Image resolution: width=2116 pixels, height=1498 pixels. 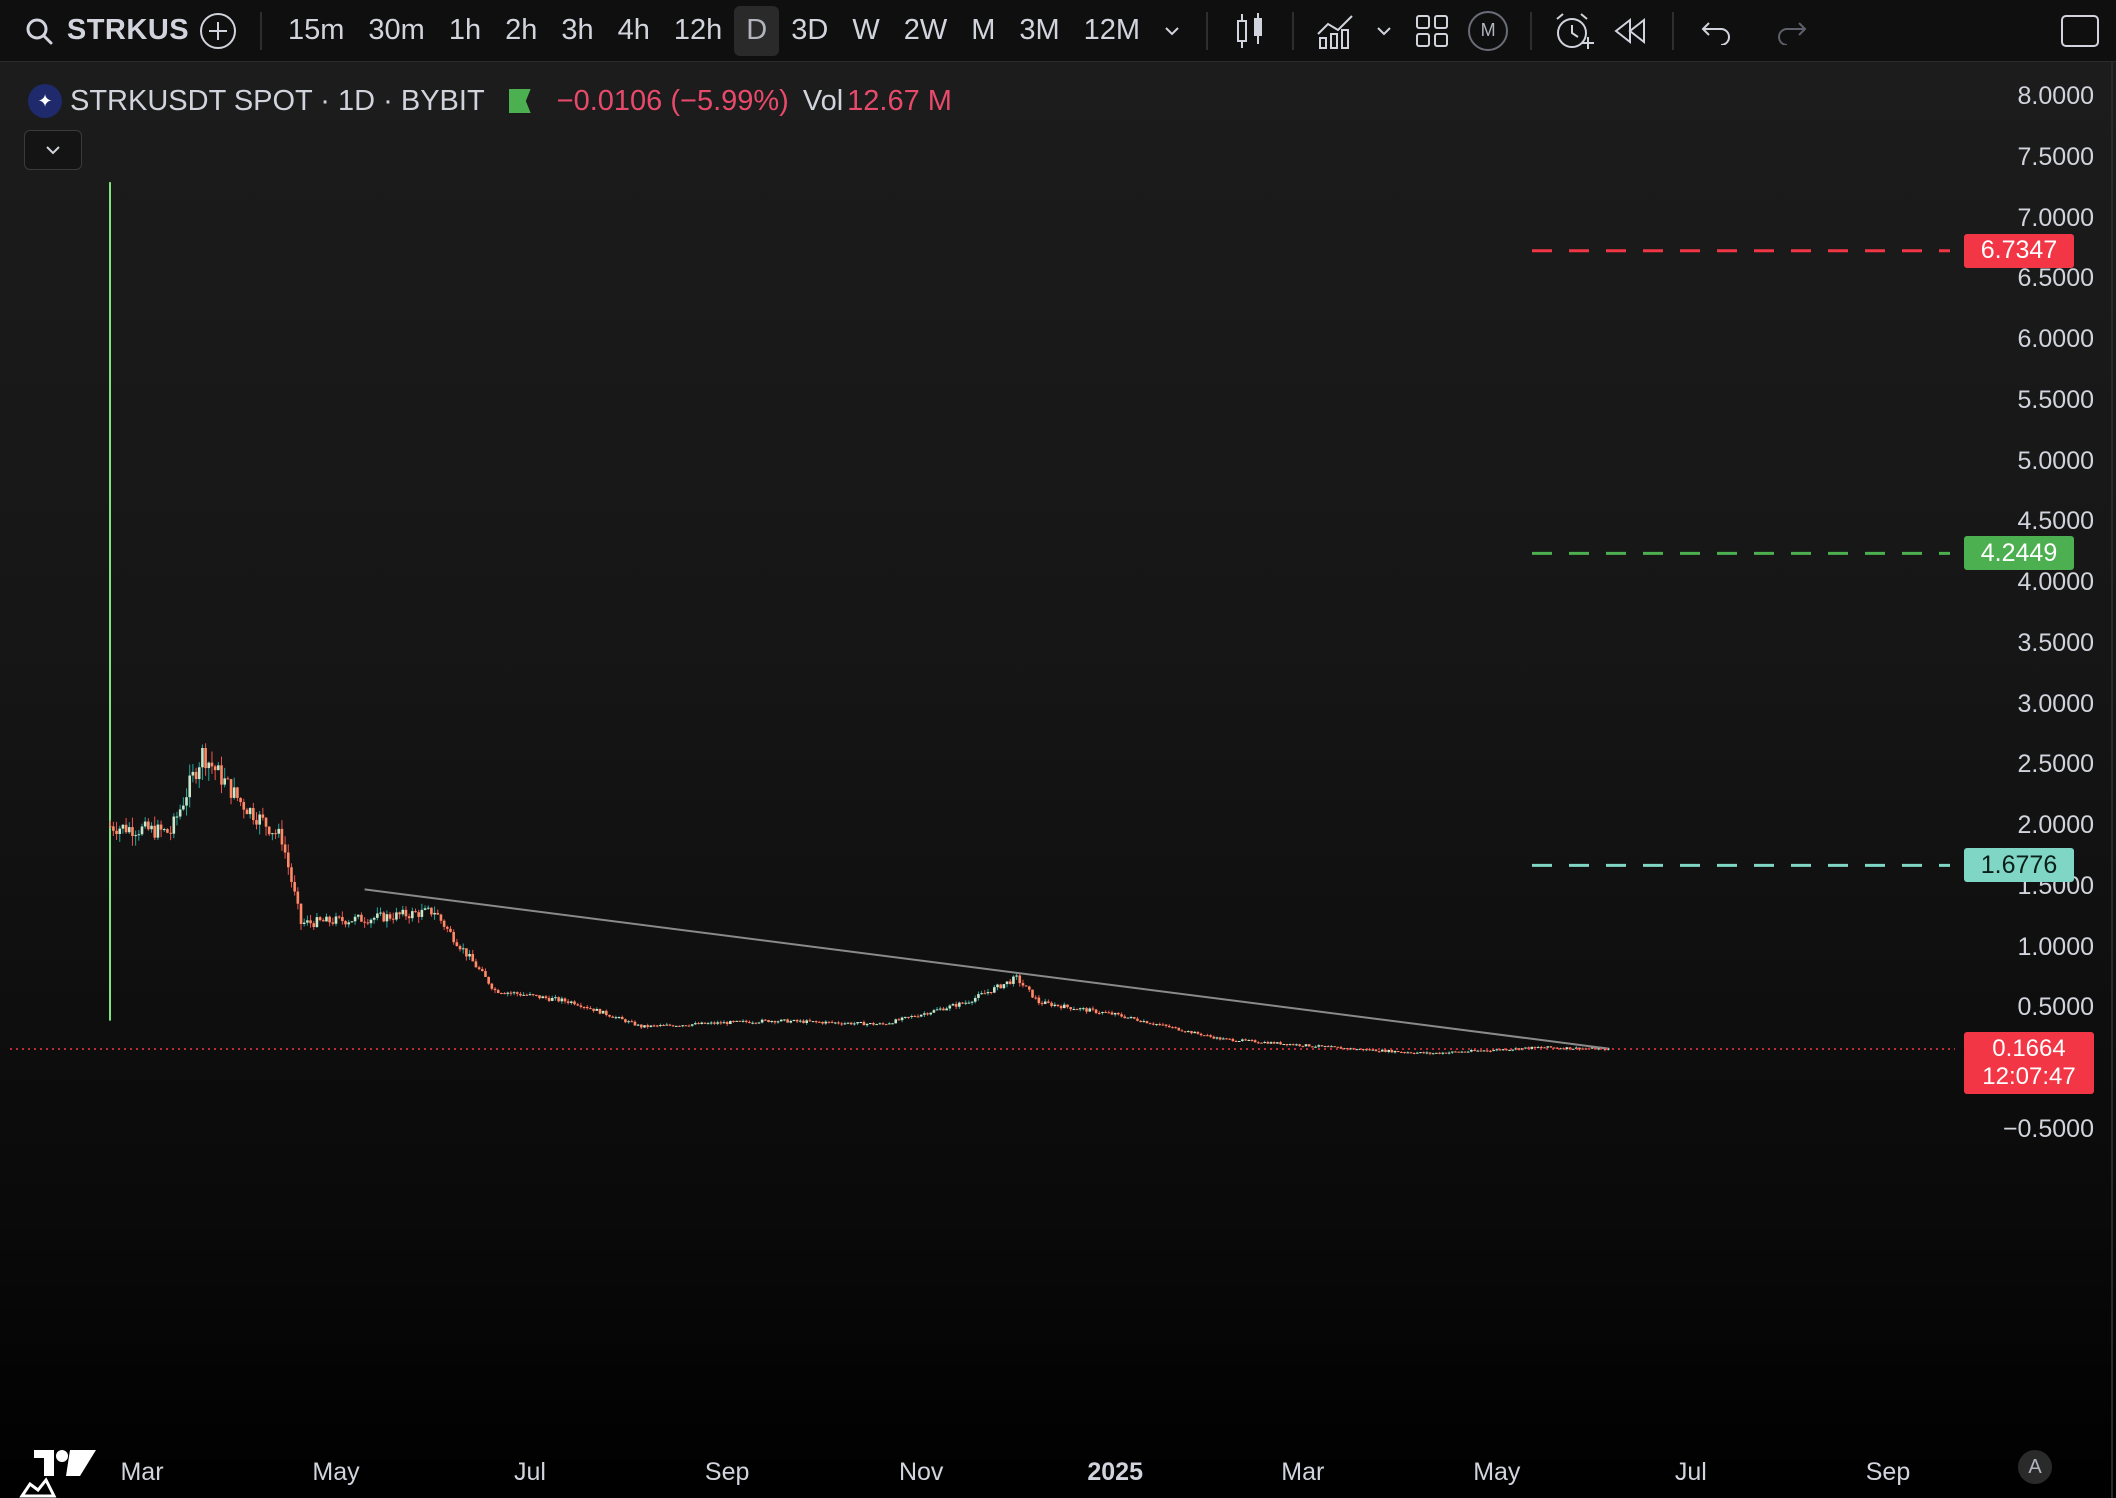 What do you see at coordinates (2080, 31) in the screenshot?
I see `fullscreen-button` at bounding box center [2080, 31].